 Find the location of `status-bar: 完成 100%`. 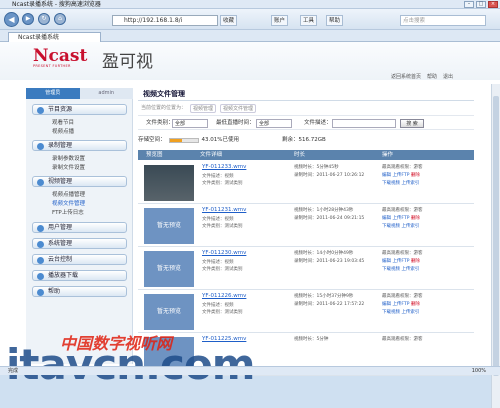

status-bar: 完成 100% is located at coordinates (250, 370).